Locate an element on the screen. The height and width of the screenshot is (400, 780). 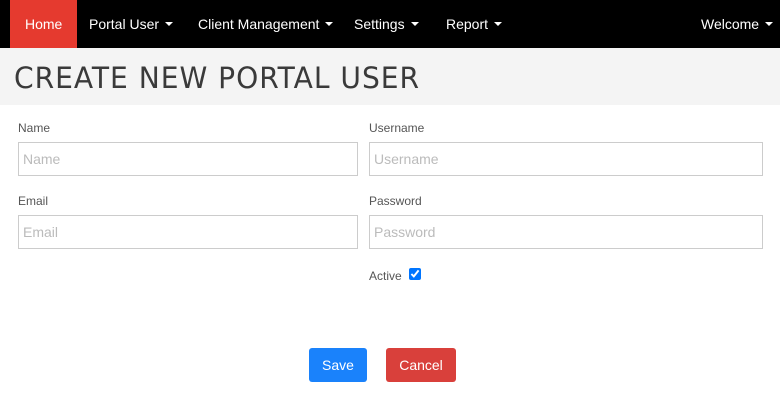
name-label: Name is located at coordinates (34, 128).